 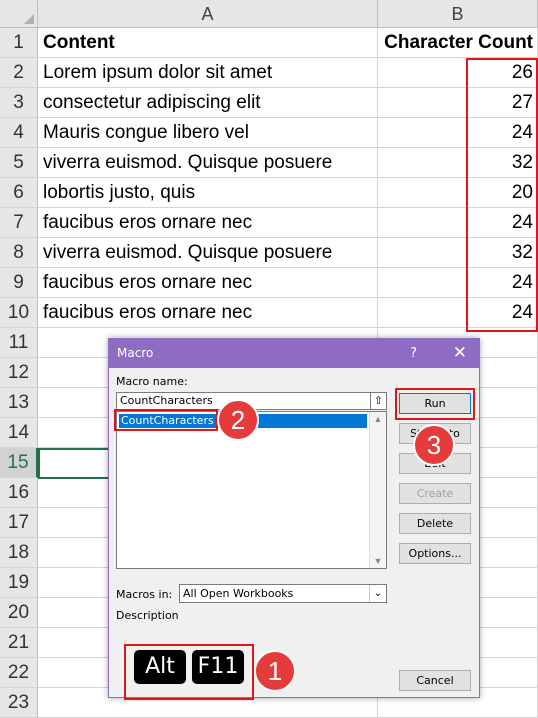 What do you see at coordinates (378, 419) in the screenshot?
I see `scroll-up-icon: ▲` at bounding box center [378, 419].